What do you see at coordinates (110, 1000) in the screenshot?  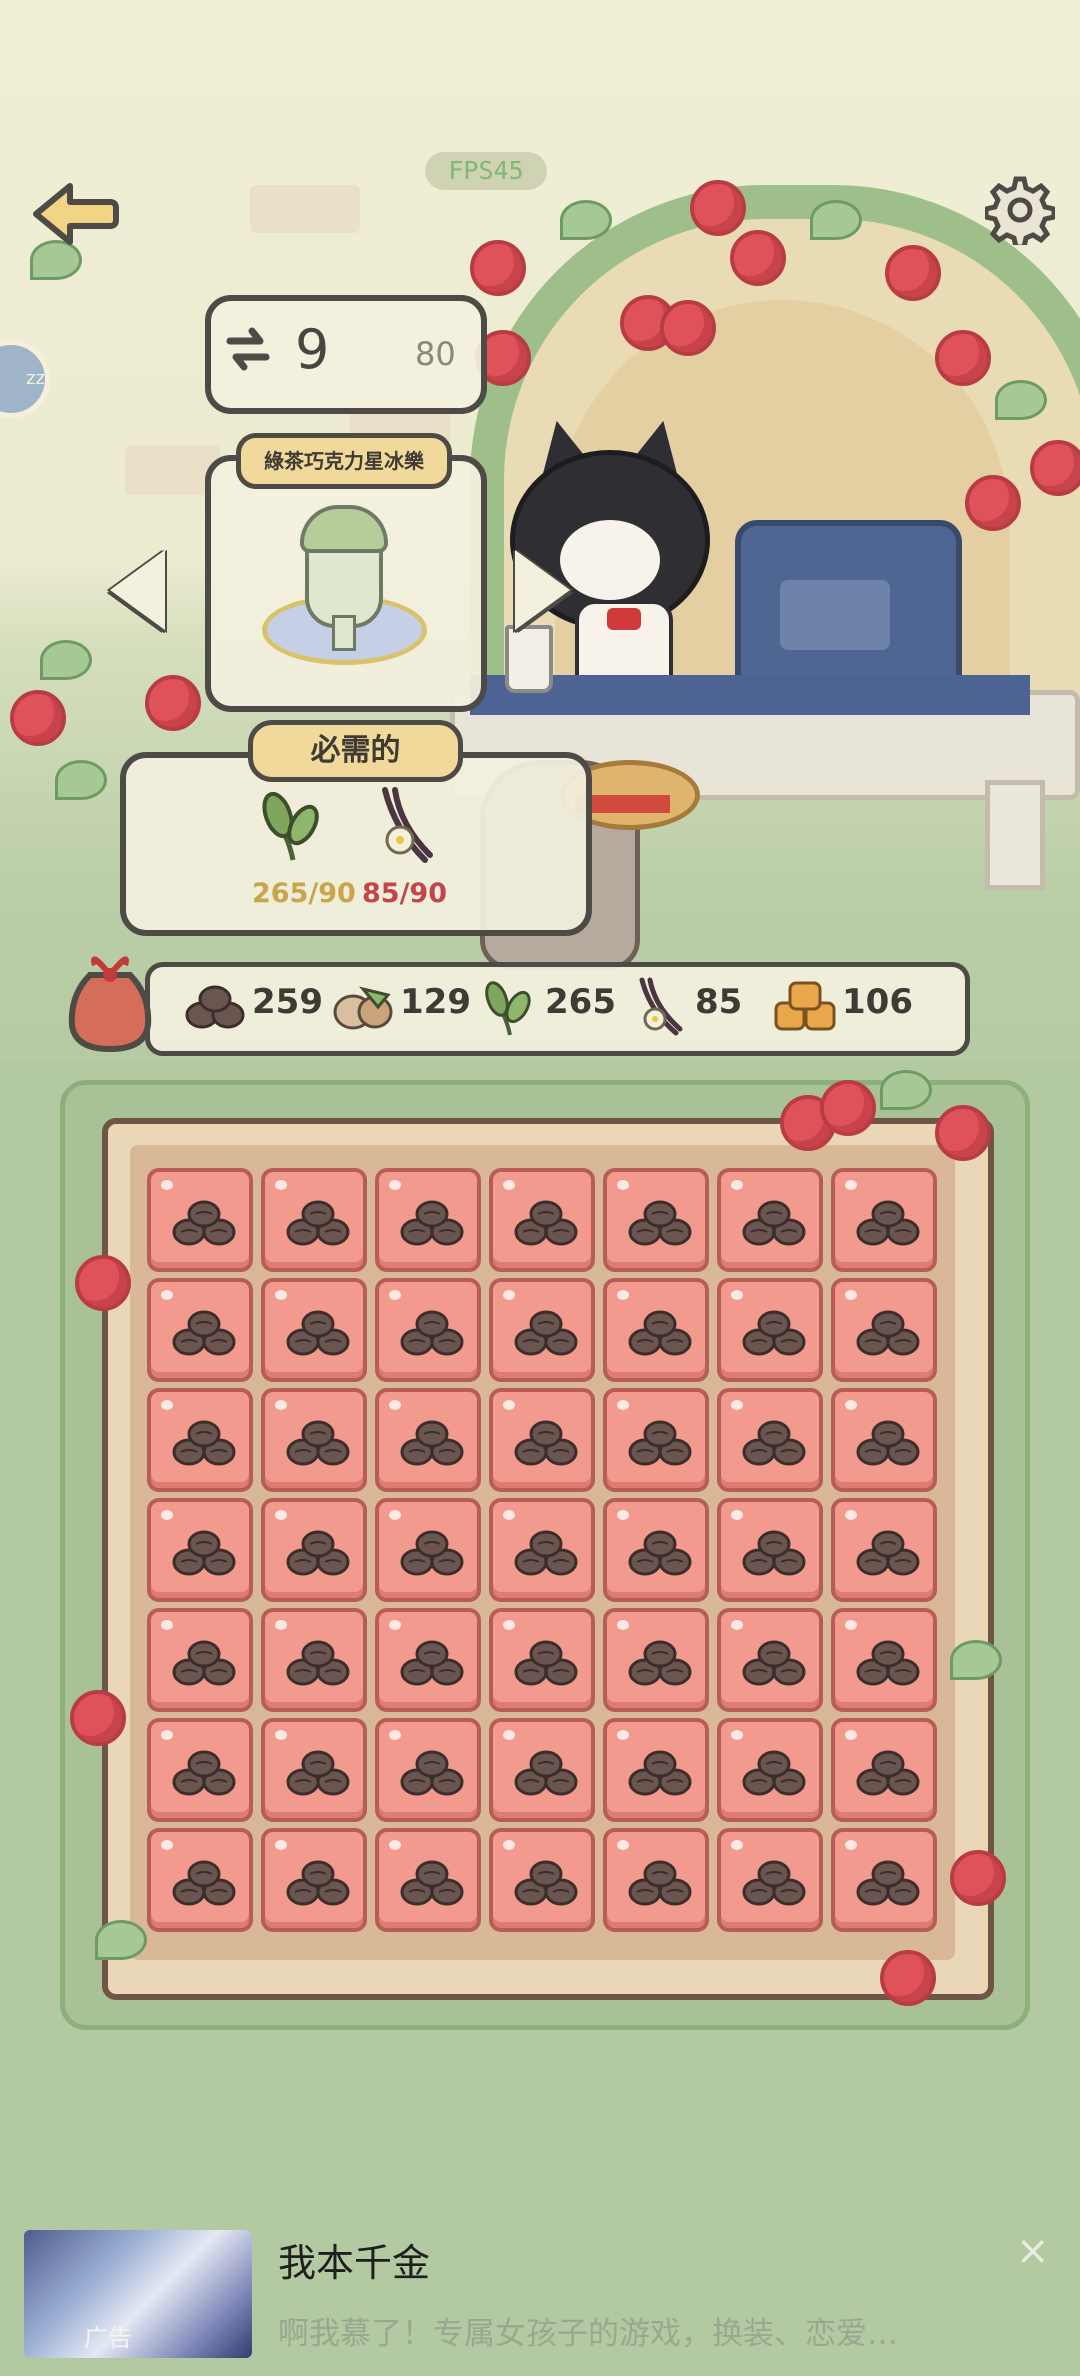 I see `ingredient-bag-icon` at bounding box center [110, 1000].